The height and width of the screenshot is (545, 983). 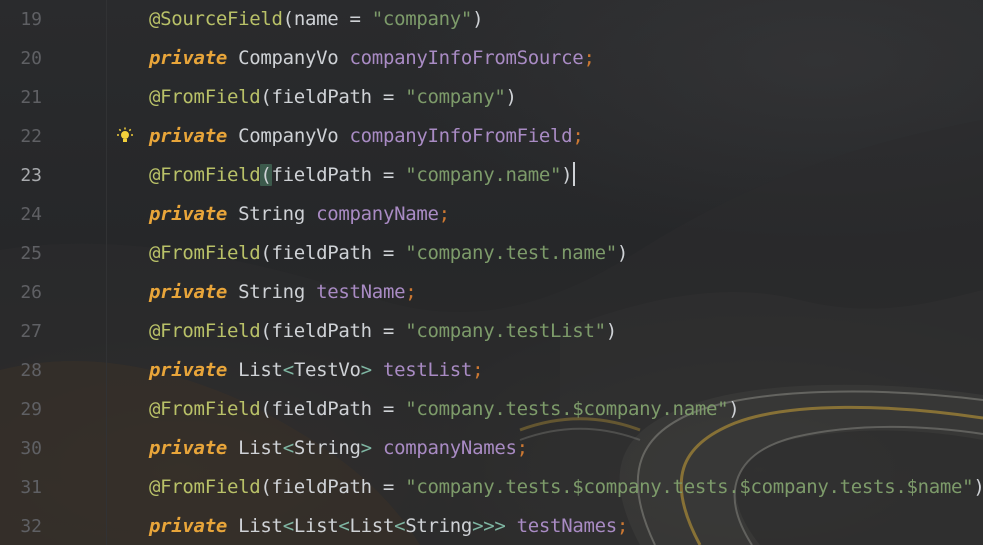 I want to click on line-number: 27, so click(x=21, y=331).